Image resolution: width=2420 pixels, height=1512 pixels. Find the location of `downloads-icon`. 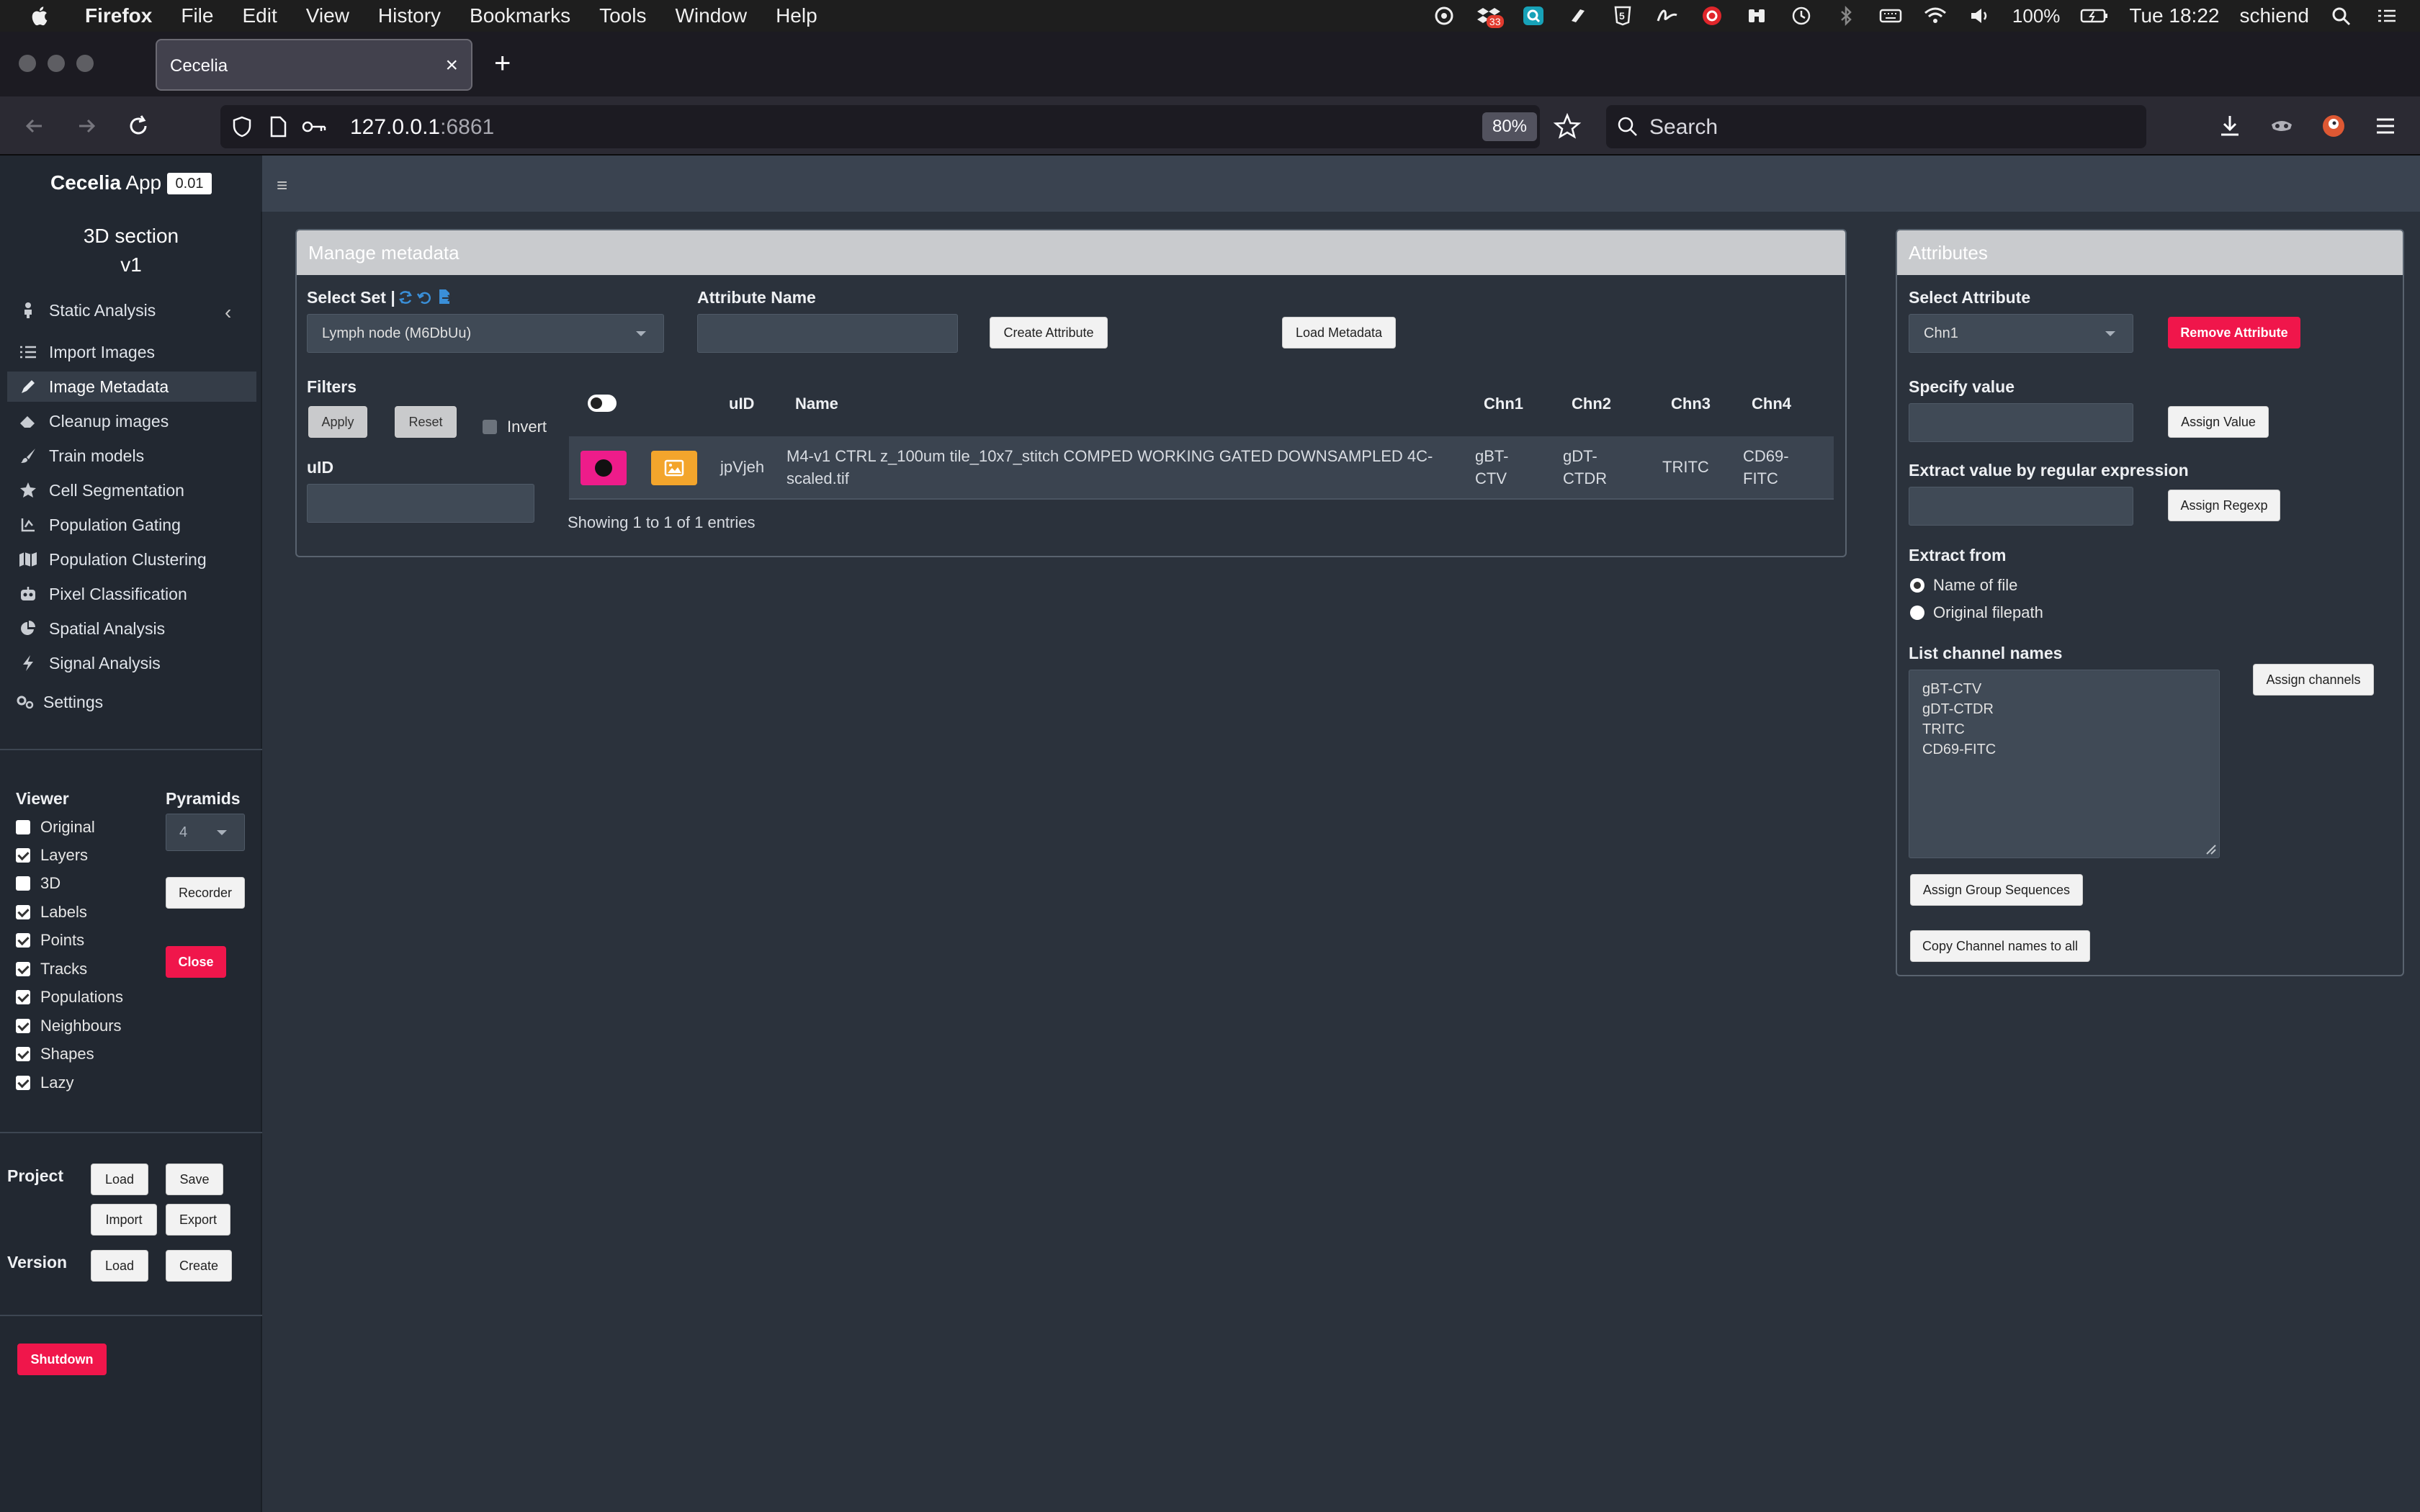

downloads-icon is located at coordinates (2229, 126).